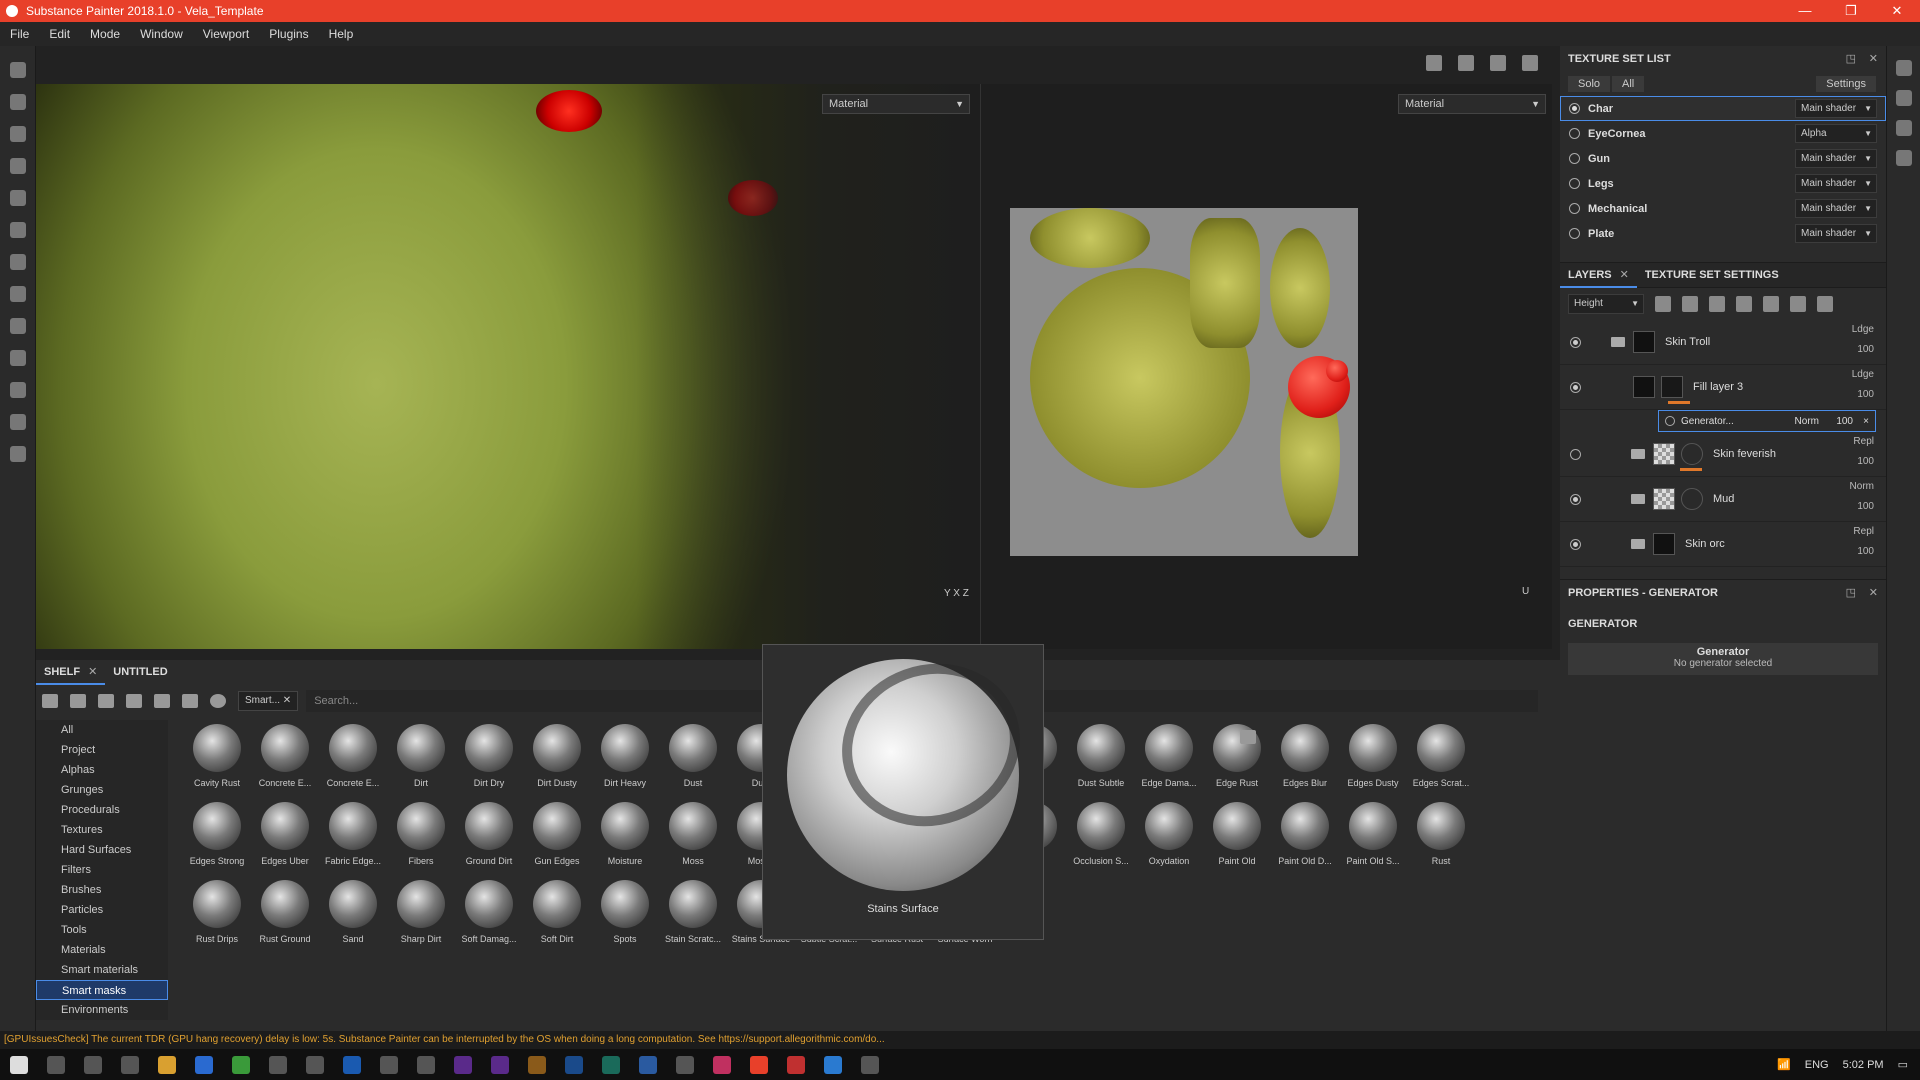 The image size is (1920, 1080). Describe the element at coordinates (1798, 304) in the screenshot. I see `add-folder-icon` at that location.